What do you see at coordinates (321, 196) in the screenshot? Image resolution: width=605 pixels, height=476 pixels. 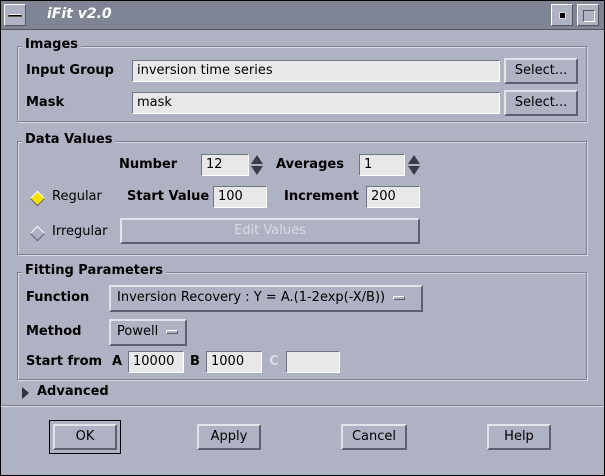 I see `increment-label: Increment` at bounding box center [321, 196].